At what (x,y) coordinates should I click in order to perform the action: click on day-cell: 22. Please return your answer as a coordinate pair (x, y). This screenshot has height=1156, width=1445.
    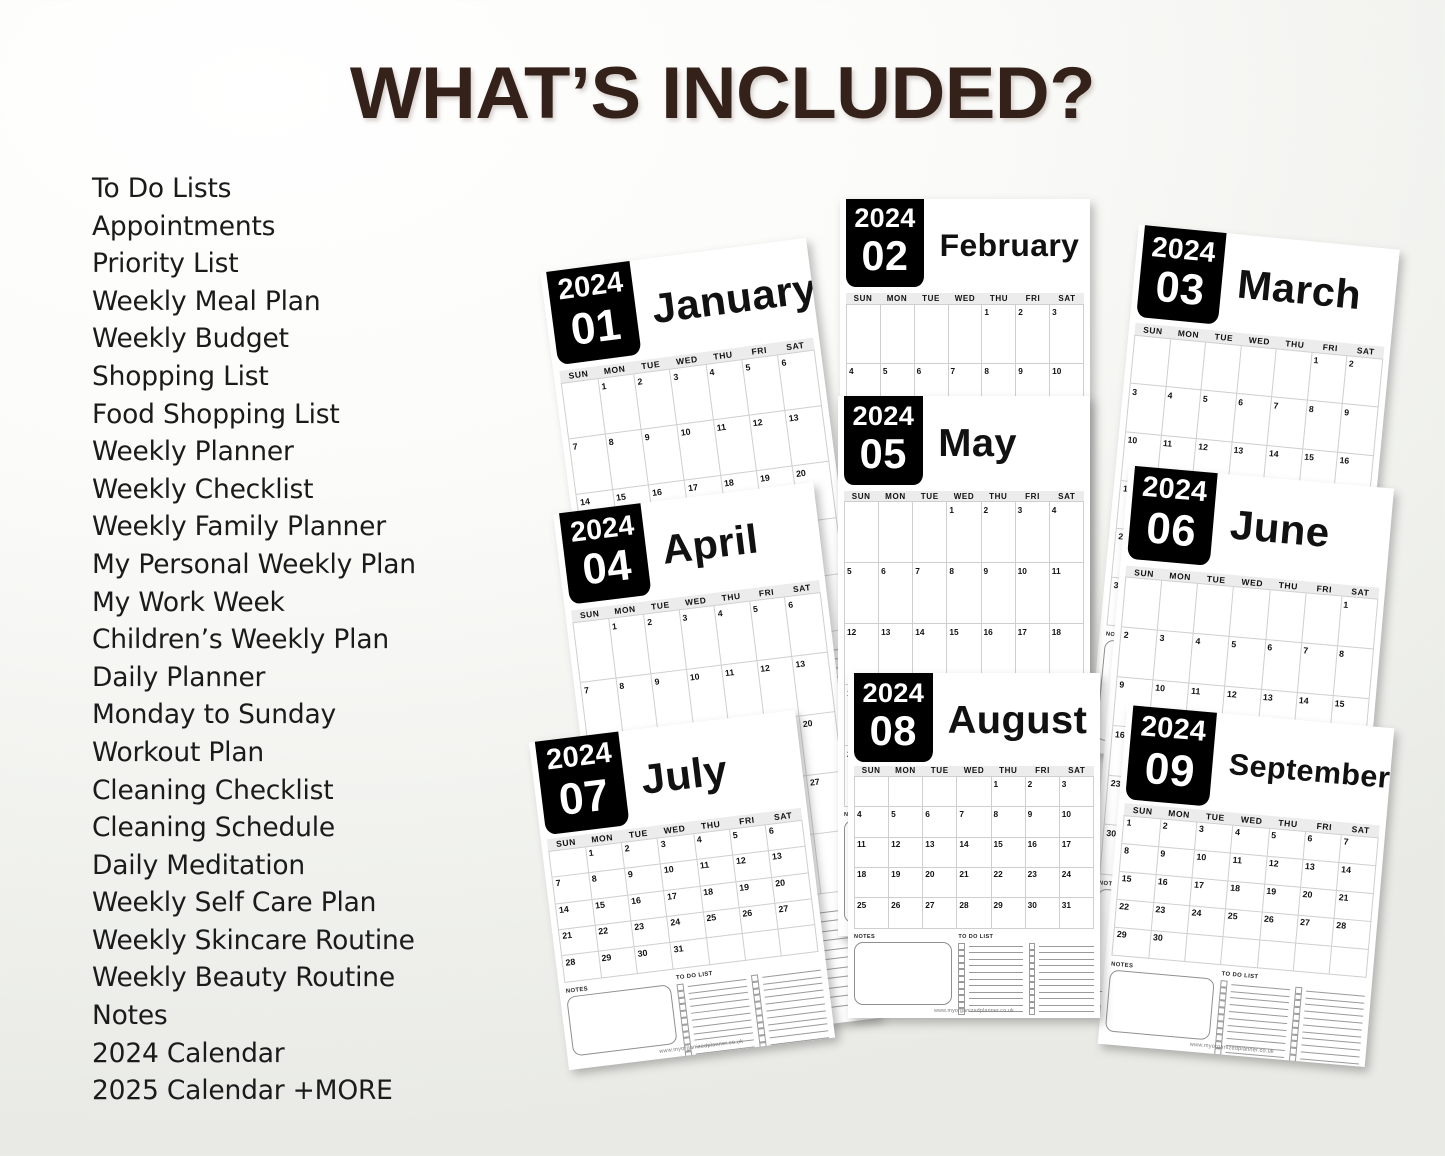
    Looking at the image, I should click on (1134, 915).